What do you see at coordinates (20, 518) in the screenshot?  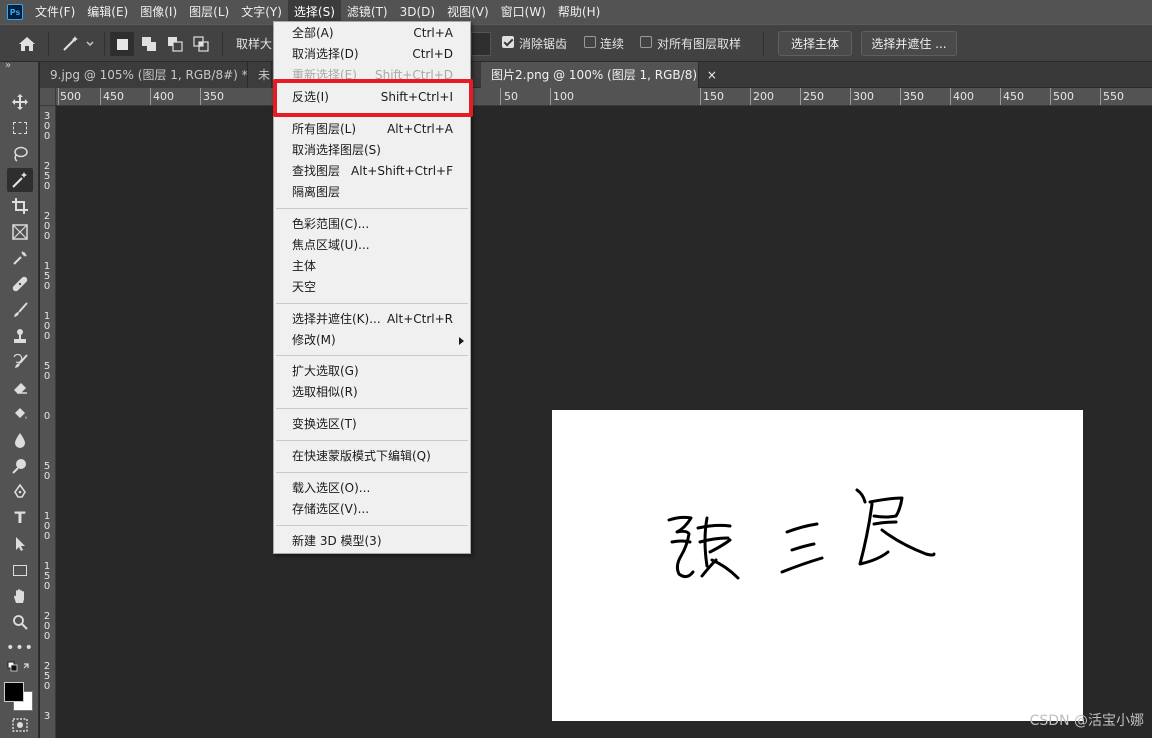 I see `type-tool-icon: T` at bounding box center [20, 518].